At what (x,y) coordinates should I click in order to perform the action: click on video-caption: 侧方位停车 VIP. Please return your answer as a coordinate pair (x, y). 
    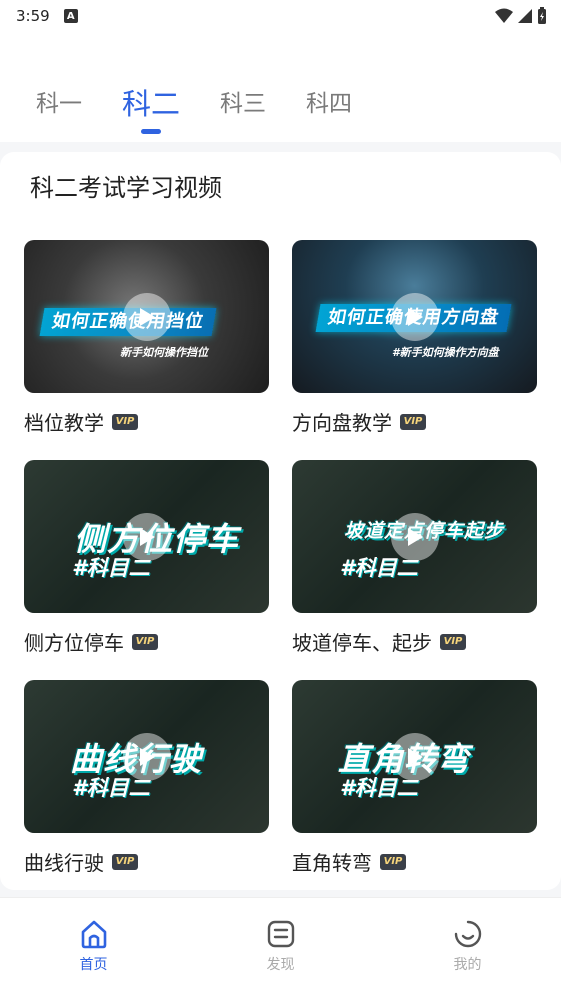
    Looking at the image, I should click on (146, 641).